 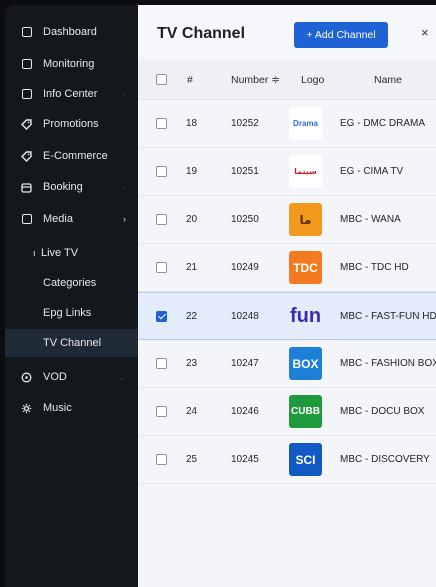 I want to click on sidebar-item-ecommerce: E-Commerce, so click(x=71, y=156).